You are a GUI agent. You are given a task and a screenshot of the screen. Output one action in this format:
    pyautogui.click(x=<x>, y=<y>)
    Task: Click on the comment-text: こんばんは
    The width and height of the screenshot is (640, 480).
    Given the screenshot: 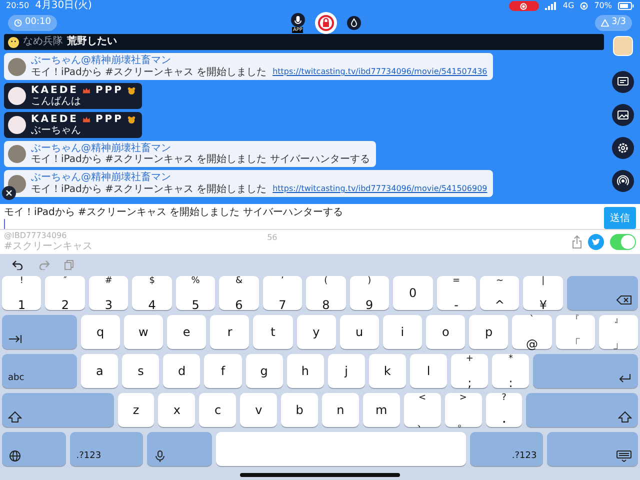 What is the action you would take?
    pyautogui.click(x=56, y=101)
    